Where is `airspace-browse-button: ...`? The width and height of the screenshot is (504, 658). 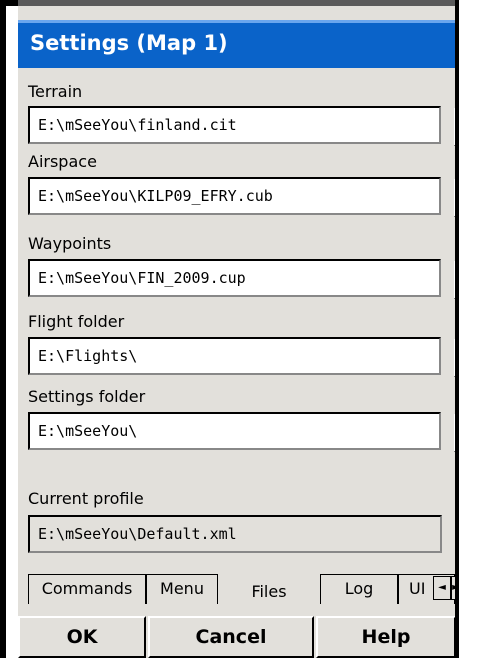
airspace-browse-button: ... is located at coordinates (454, 198).